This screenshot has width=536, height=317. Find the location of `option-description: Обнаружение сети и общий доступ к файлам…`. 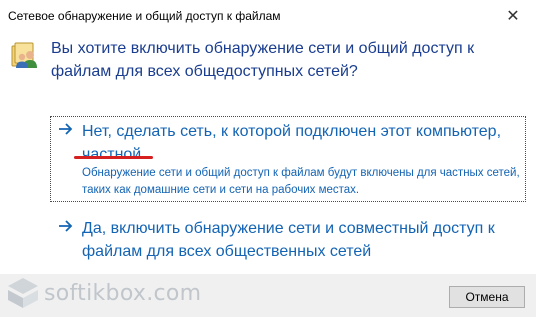

option-description: Обнаружение сети и общий доступ к файлам… is located at coordinates (301, 181).